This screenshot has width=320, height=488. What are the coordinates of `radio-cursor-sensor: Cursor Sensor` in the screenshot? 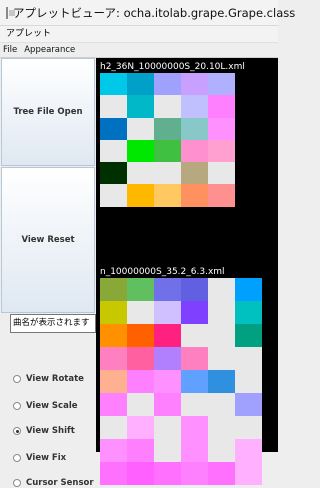 It's located at (53, 483).